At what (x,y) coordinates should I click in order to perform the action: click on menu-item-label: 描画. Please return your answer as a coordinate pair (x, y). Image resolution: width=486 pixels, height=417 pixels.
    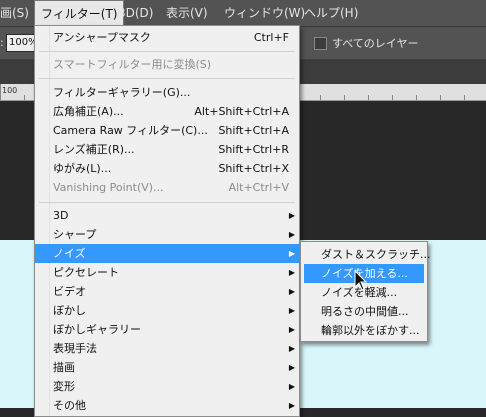
    Looking at the image, I should click on (64, 367).